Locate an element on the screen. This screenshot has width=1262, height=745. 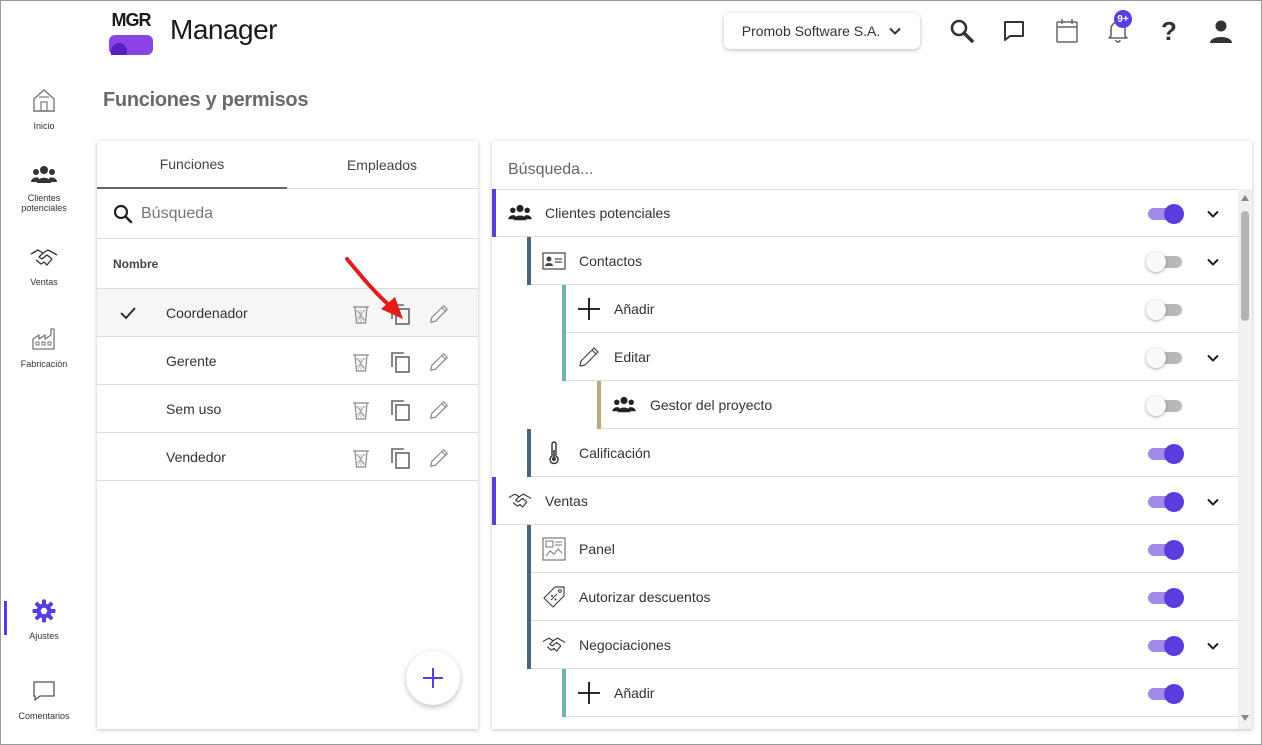
tab-empleados: Empleados is located at coordinates (382, 165).